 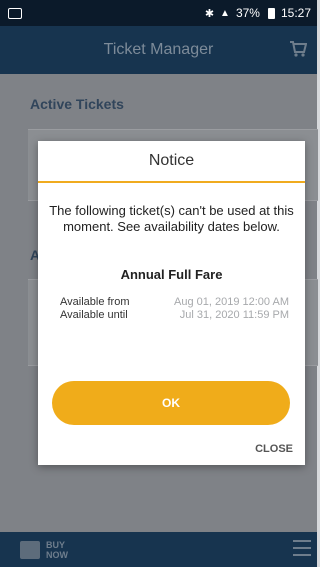 I want to click on message-icon, so click(x=15, y=13).